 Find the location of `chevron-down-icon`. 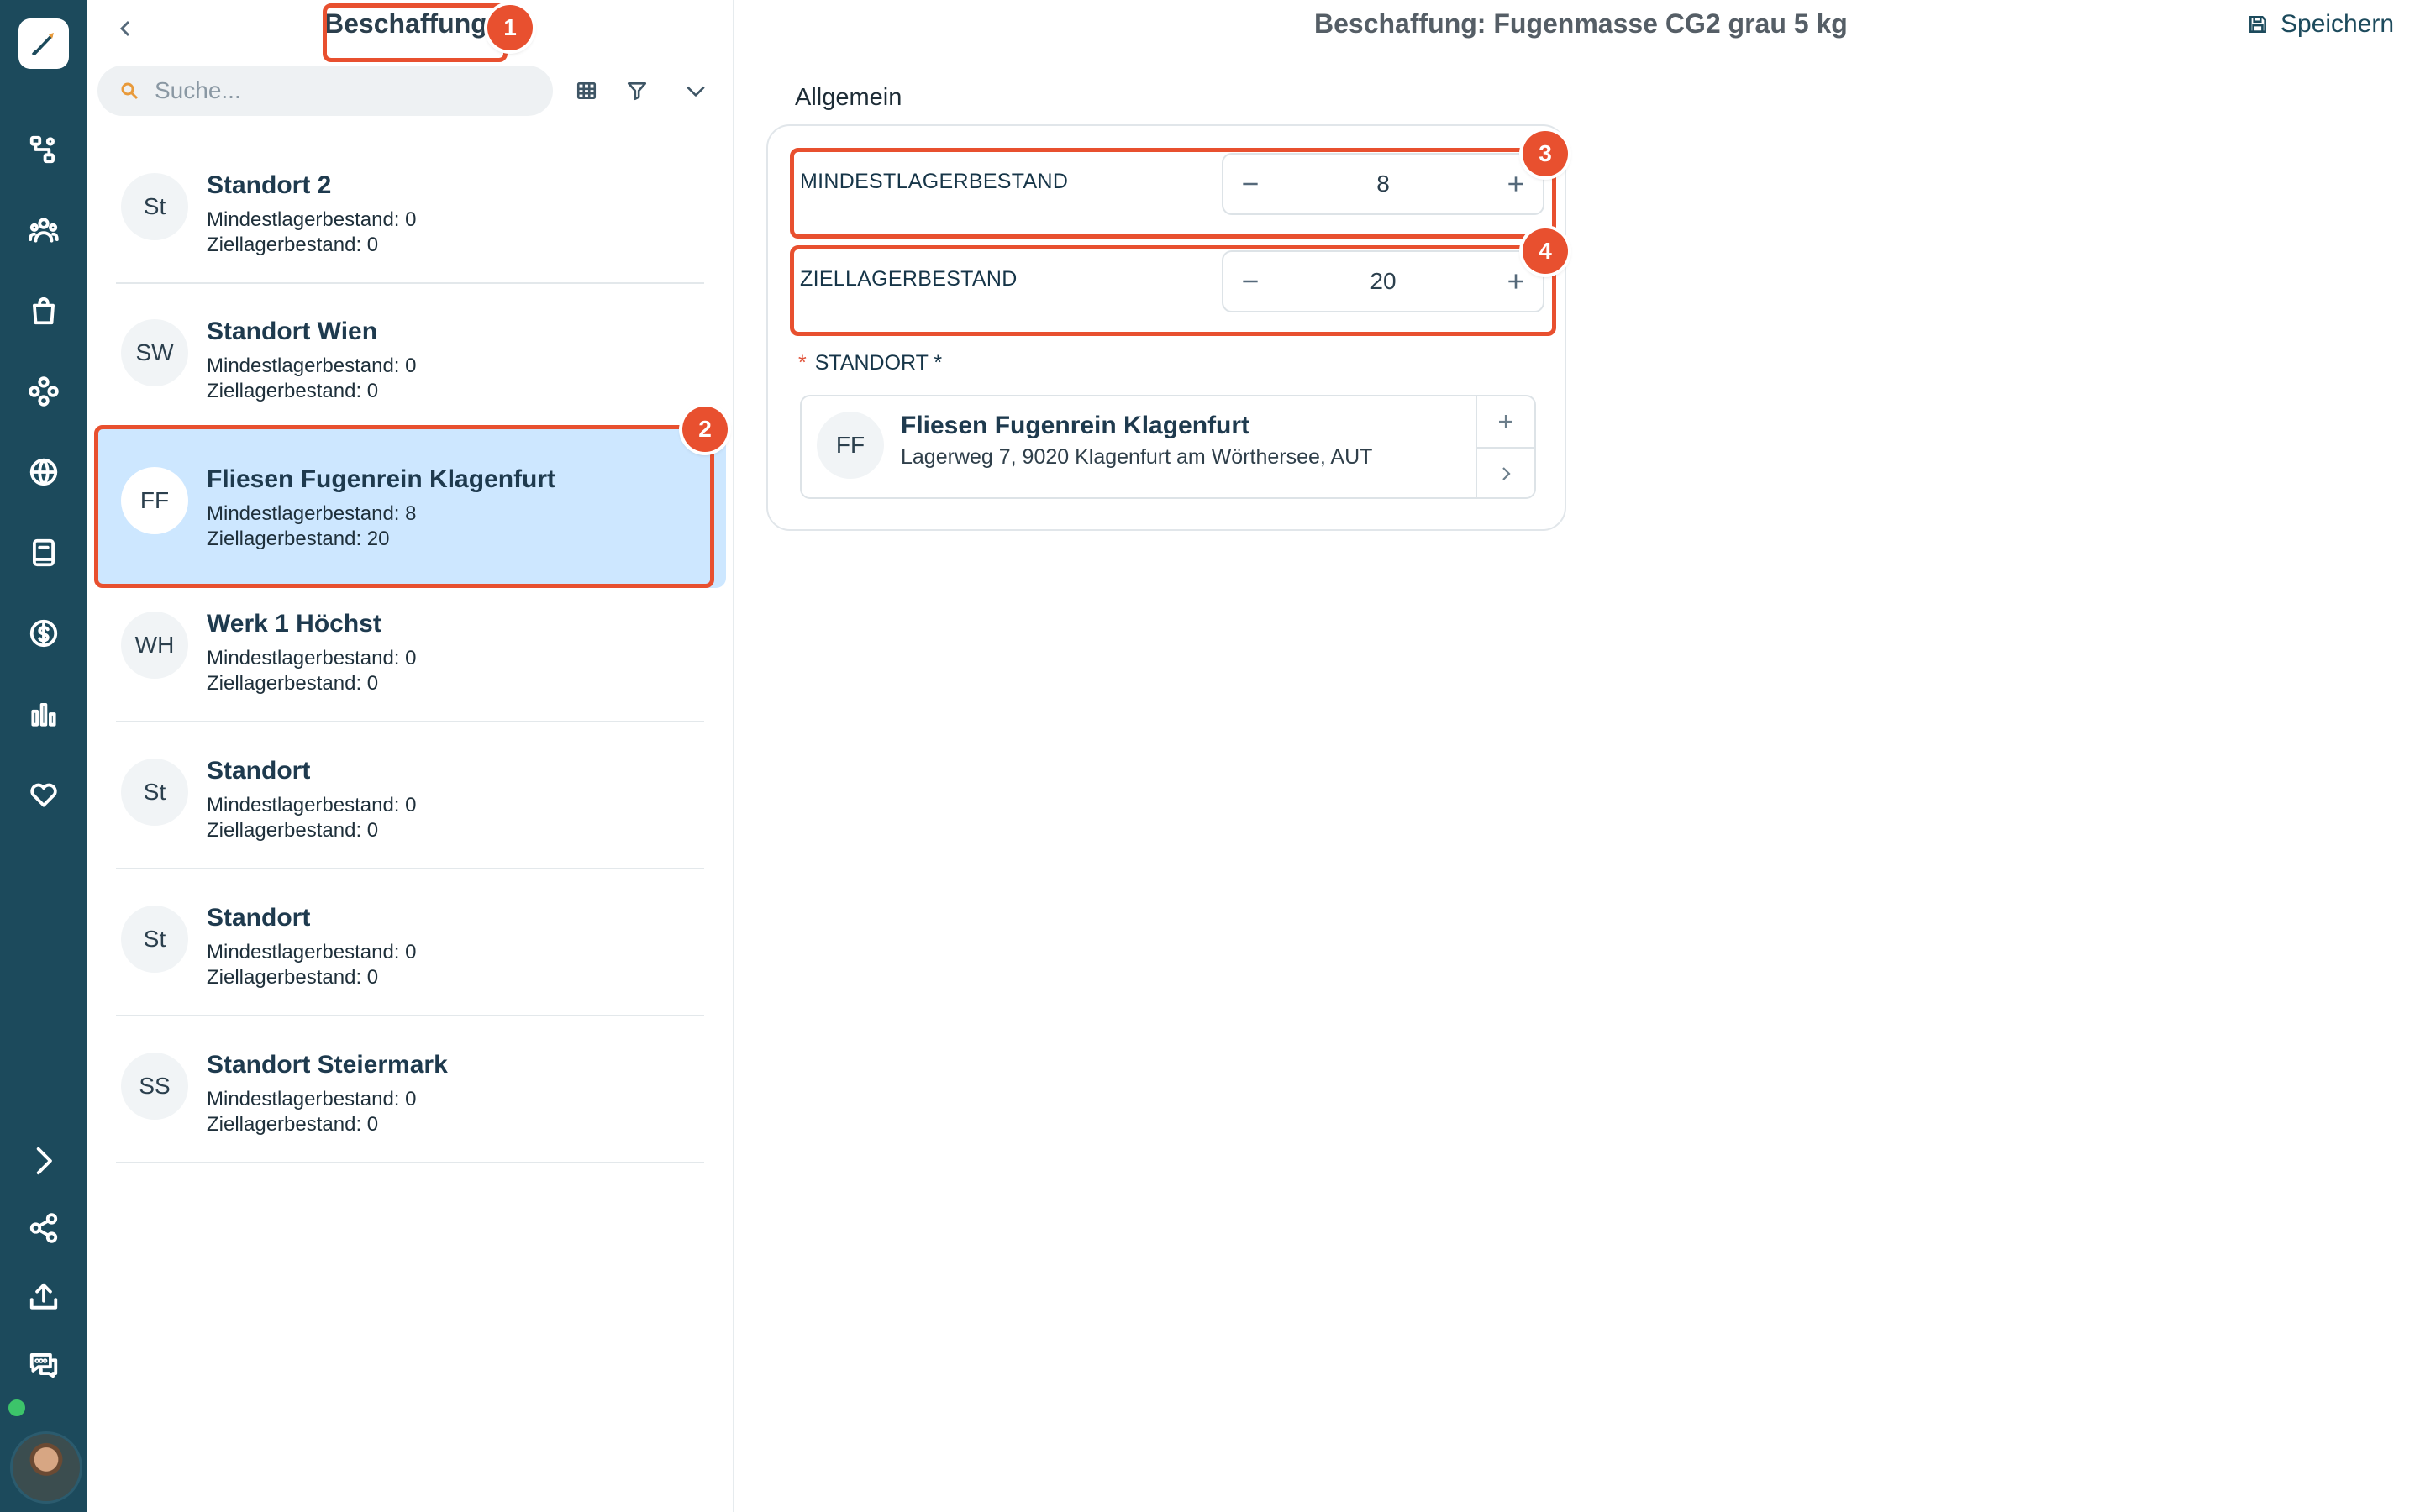

chevron-down-icon is located at coordinates (696, 91).